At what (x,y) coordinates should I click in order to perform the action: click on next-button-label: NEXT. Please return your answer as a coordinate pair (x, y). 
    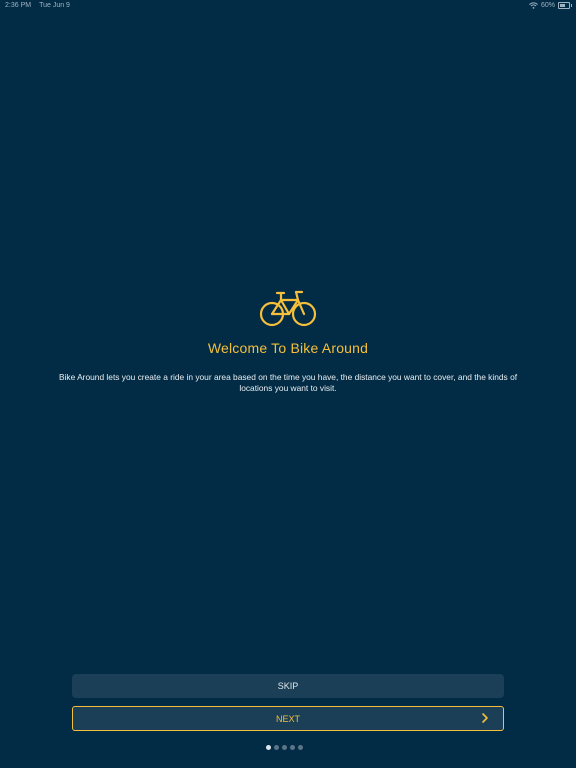
    Looking at the image, I should click on (287, 718).